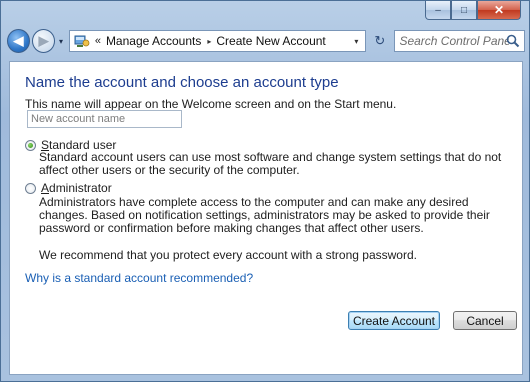  I want to click on search-box, so click(459, 41).